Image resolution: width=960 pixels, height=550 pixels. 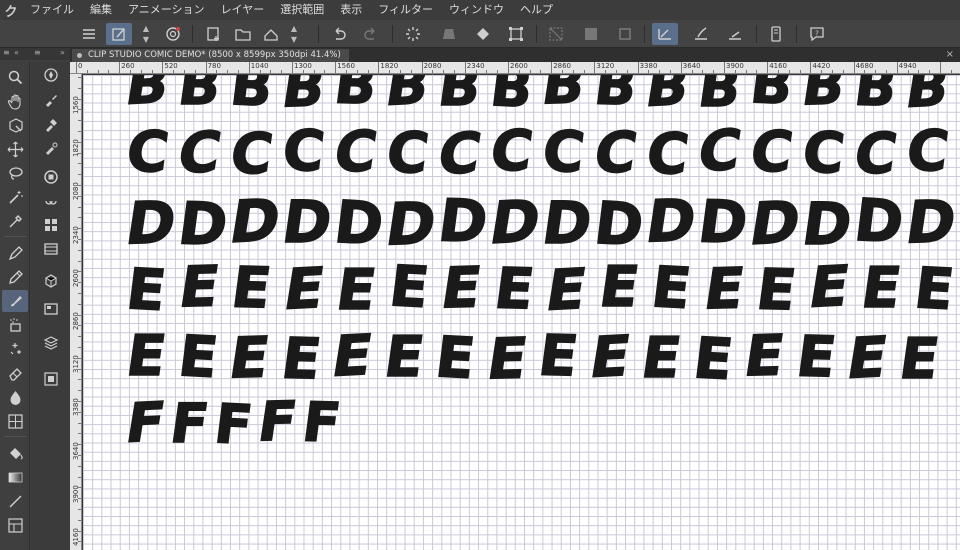 I want to click on brush-size-icon, so click(x=51, y=149).